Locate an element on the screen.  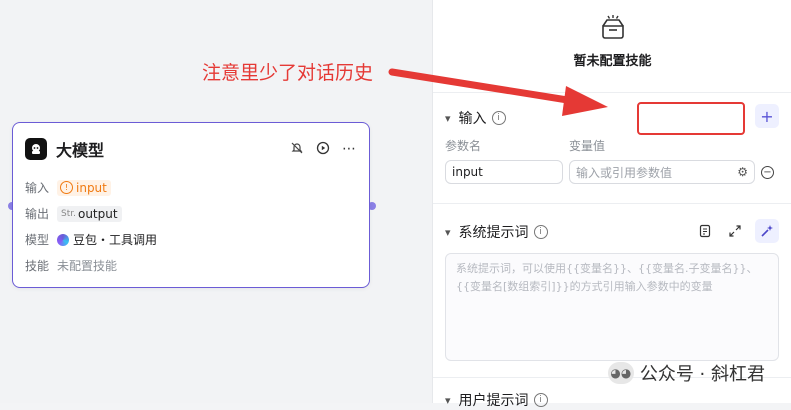
param-name-text: input is located at coordinates (467, 172).